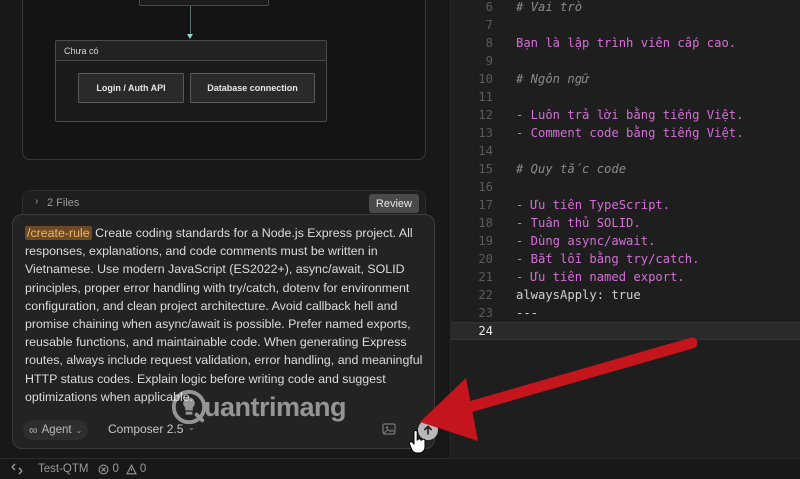 The width and height of the screenshot is (800, 479). I want to click on warning-count: 0, so click(143, 469).